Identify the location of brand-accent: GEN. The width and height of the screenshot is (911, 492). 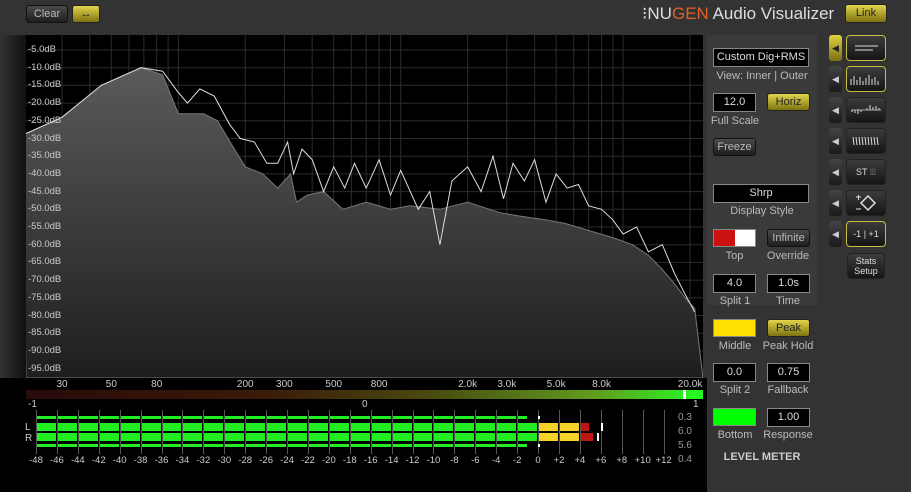
(690, 13).